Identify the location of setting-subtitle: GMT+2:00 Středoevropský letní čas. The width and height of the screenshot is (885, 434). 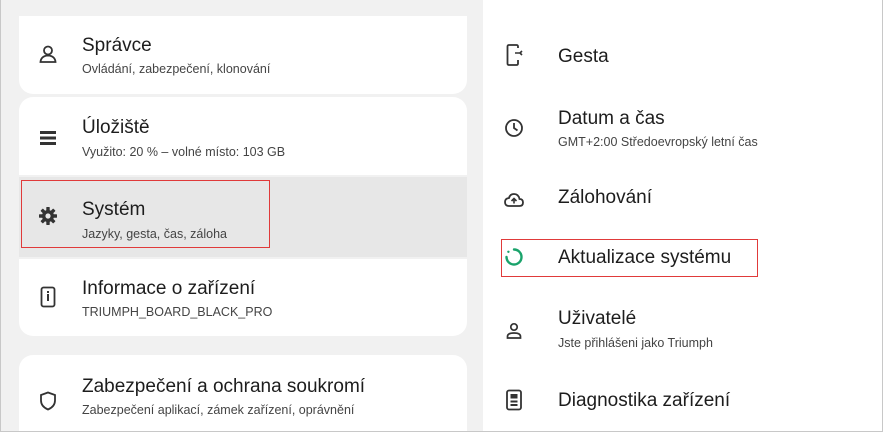
(658, 142).